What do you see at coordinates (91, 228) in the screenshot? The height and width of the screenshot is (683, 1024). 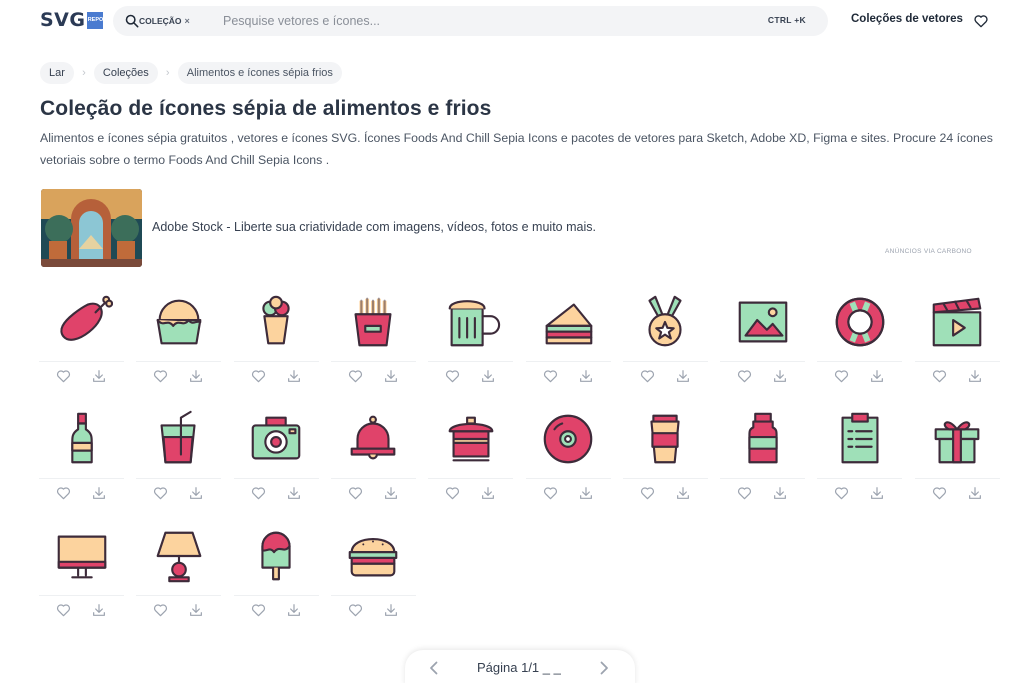 I see `ad-image` at bounding box center [91, 228].